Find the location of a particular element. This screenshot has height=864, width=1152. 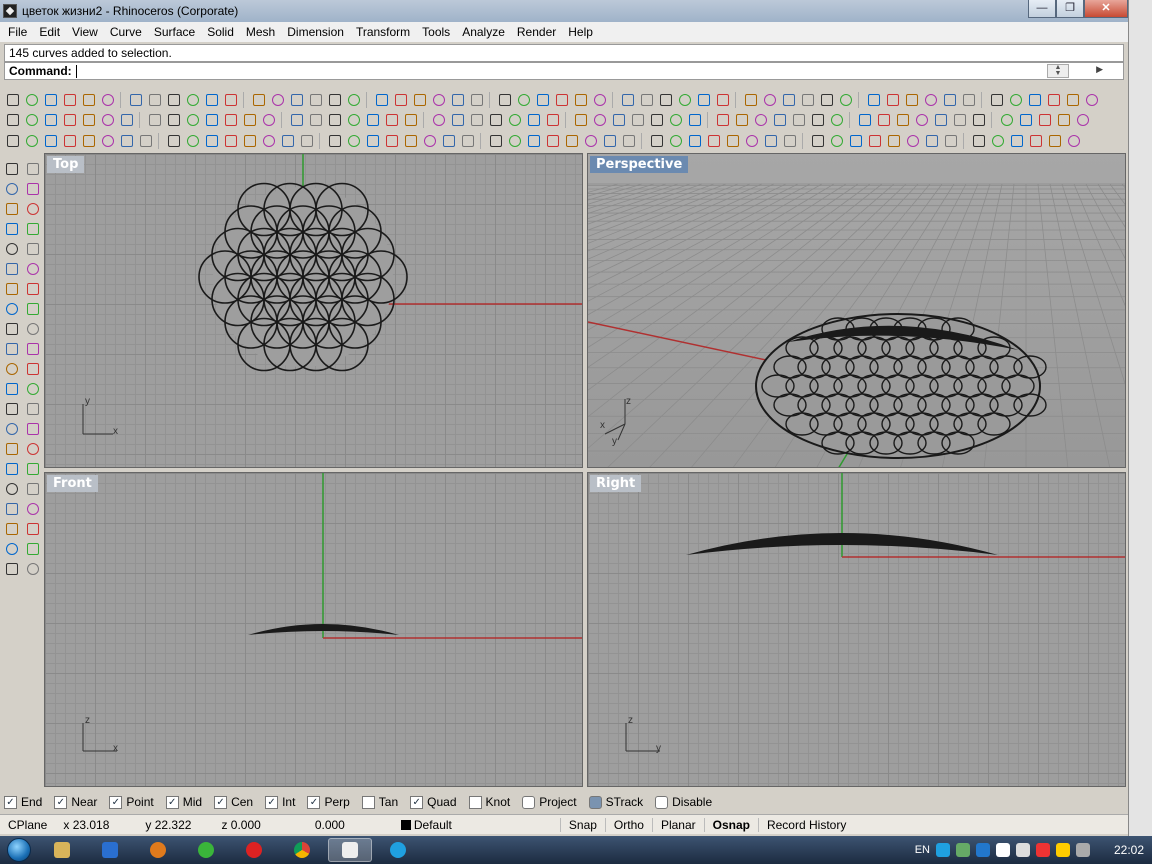

osnap-cen: ✓ Cen is located at coordinates (233, 802).